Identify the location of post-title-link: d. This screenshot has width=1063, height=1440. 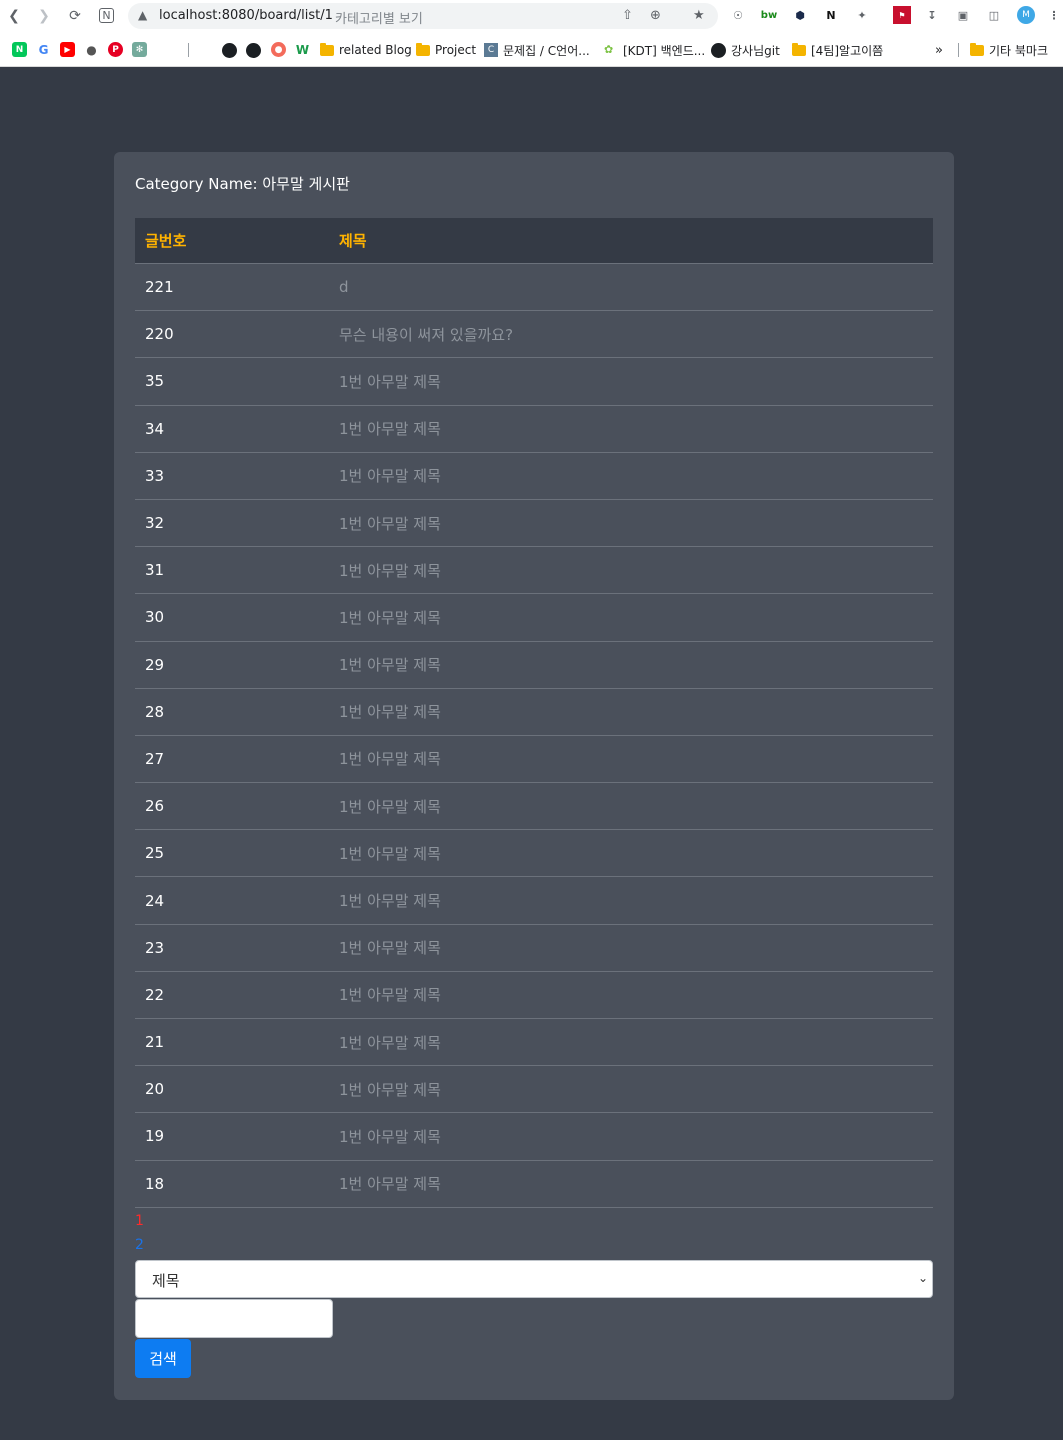
(344, 287).